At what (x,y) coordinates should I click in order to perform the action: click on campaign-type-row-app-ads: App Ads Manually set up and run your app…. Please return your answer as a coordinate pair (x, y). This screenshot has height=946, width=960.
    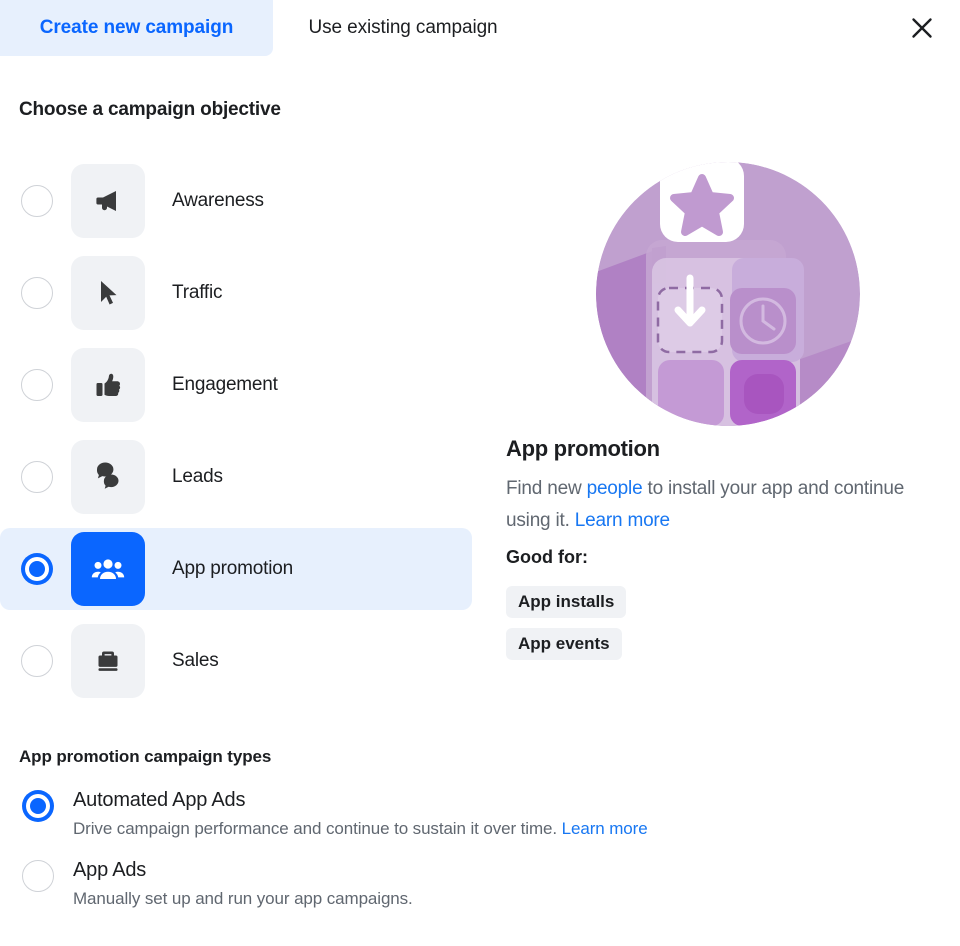
    Looking at the image, I should click on (449, 892).